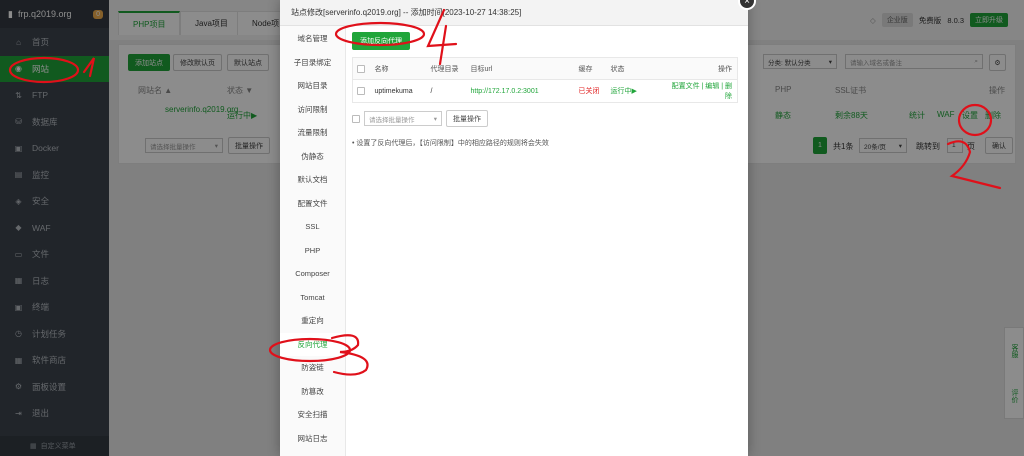 This screenshot has height=456, width=1024. I want to click on modal-nav-item-3: 访问限制, so click(312, 110).